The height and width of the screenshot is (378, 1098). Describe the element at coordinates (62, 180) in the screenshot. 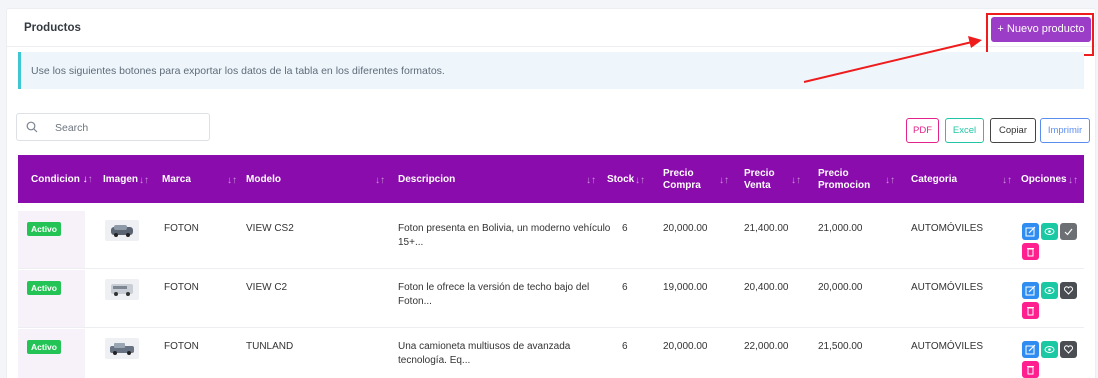

I see `th-condicion: Condicion ↓↑` at that location.